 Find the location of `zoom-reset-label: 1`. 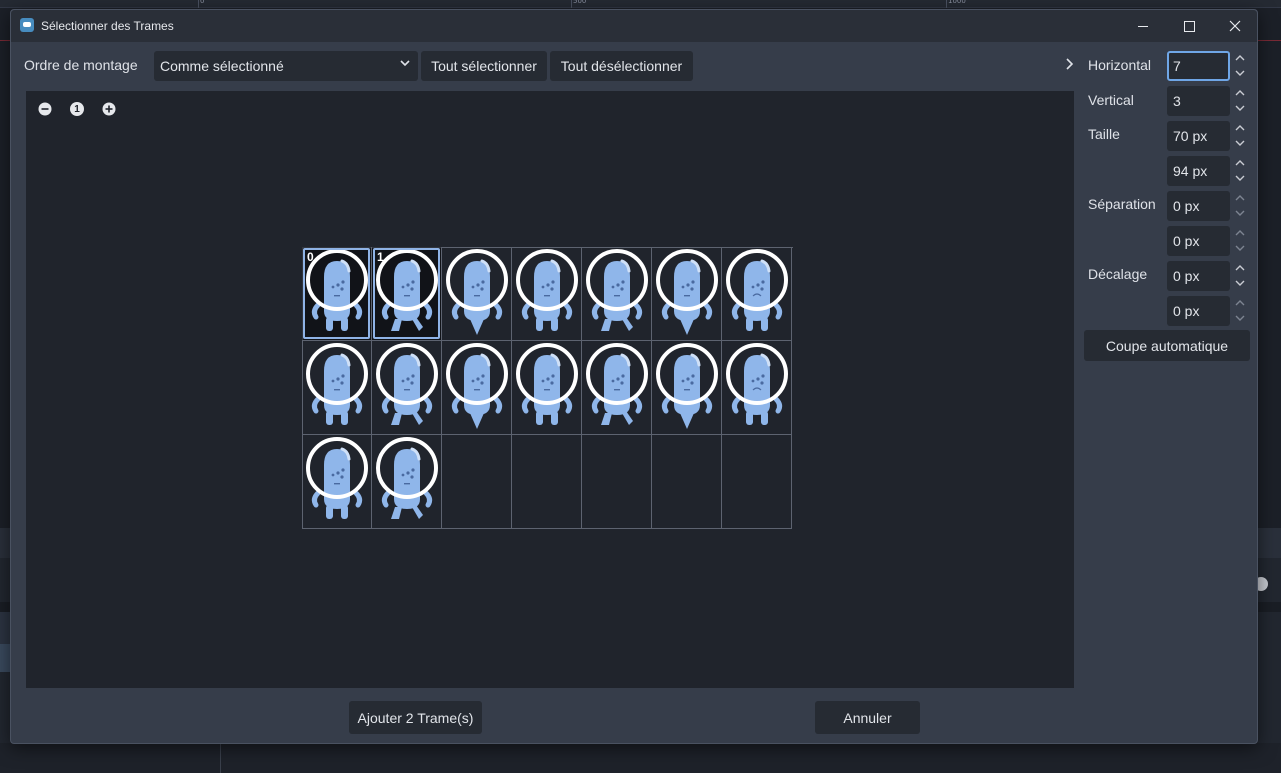

zoom-reset-label: 1 is located at coordinates (77, 109).